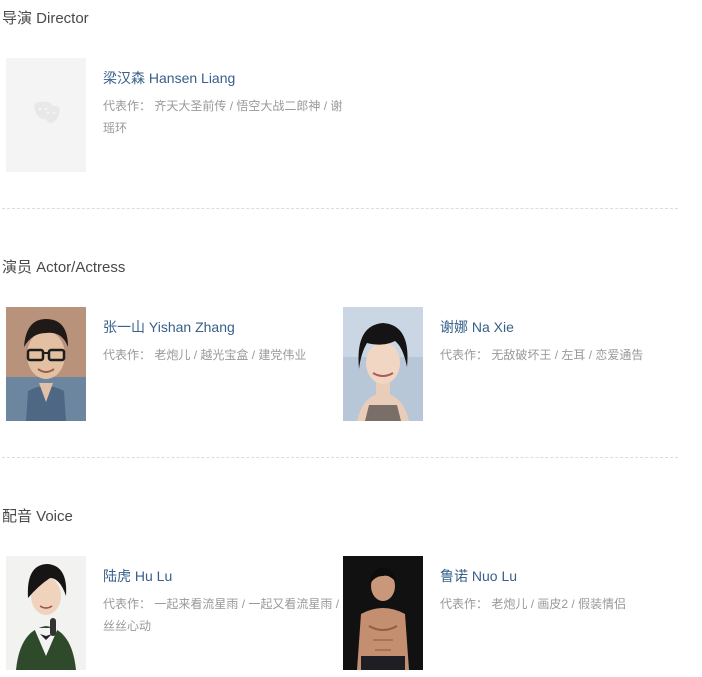 The image size is (702, 677). Describe the element at coordinates (602, 604) in the screenshot. I see `work-link: 假装情侣` at that location.